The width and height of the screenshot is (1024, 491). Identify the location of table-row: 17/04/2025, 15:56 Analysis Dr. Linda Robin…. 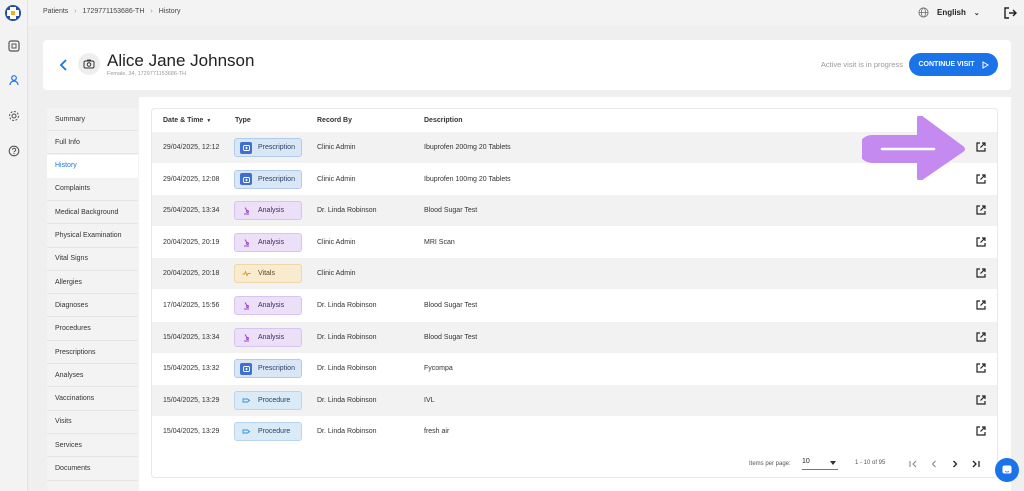
(574, 305).